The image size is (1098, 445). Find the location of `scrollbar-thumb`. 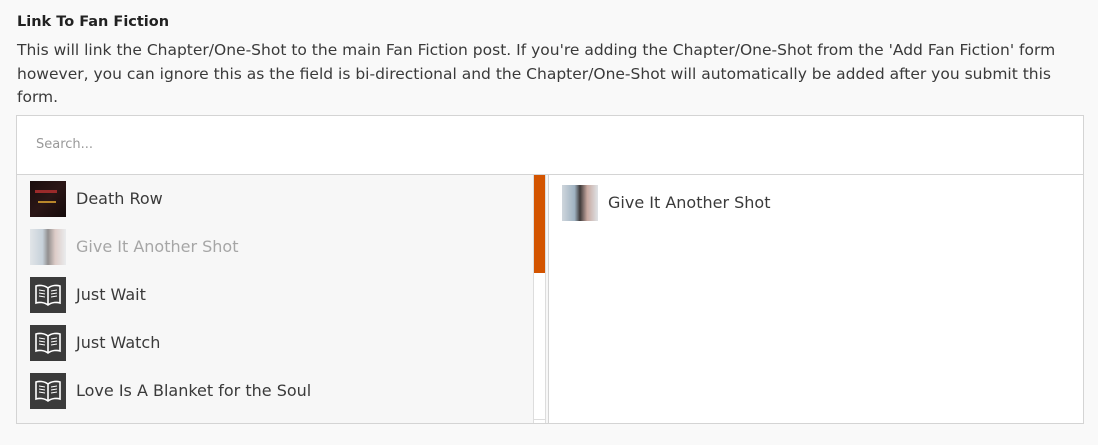

scrollbar-thumb is located at coordinates (539, 223).